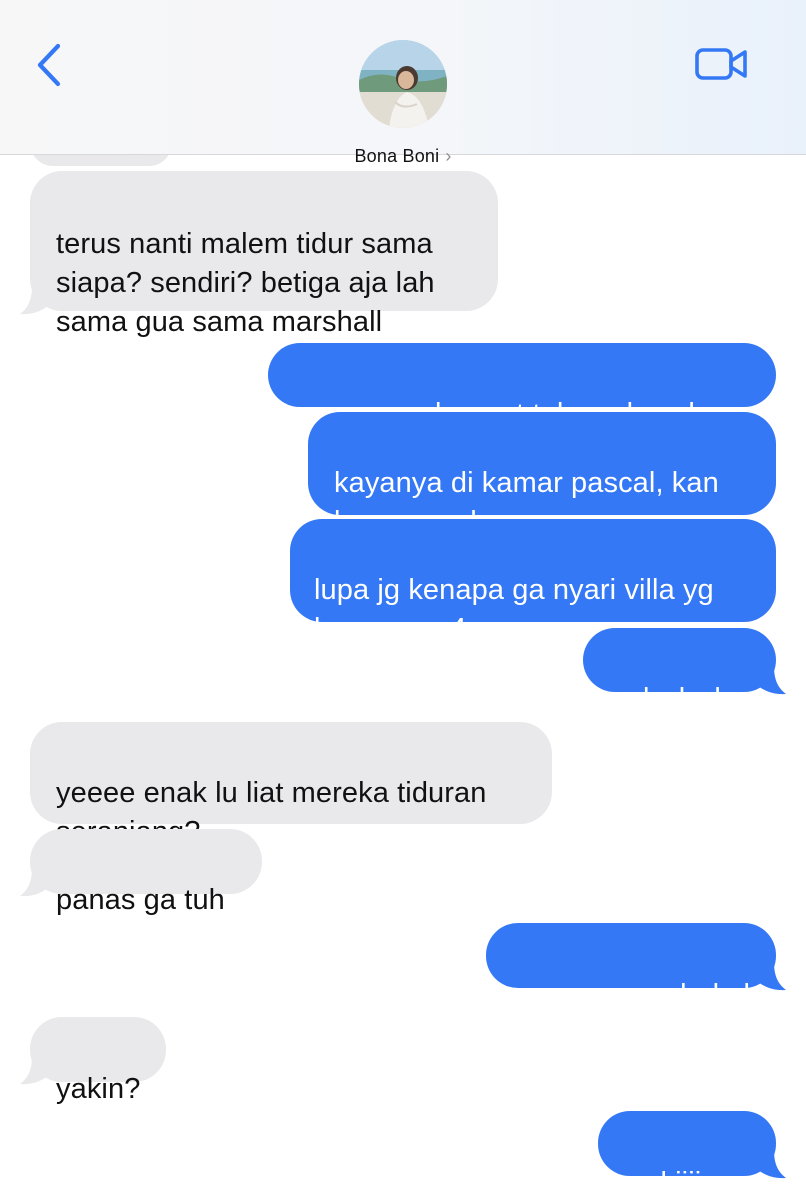  What do you see at coordinates (637, 995) in the screenshot?
I see `message-text: enggaaa gabakal` at bounding box center [637, 995].